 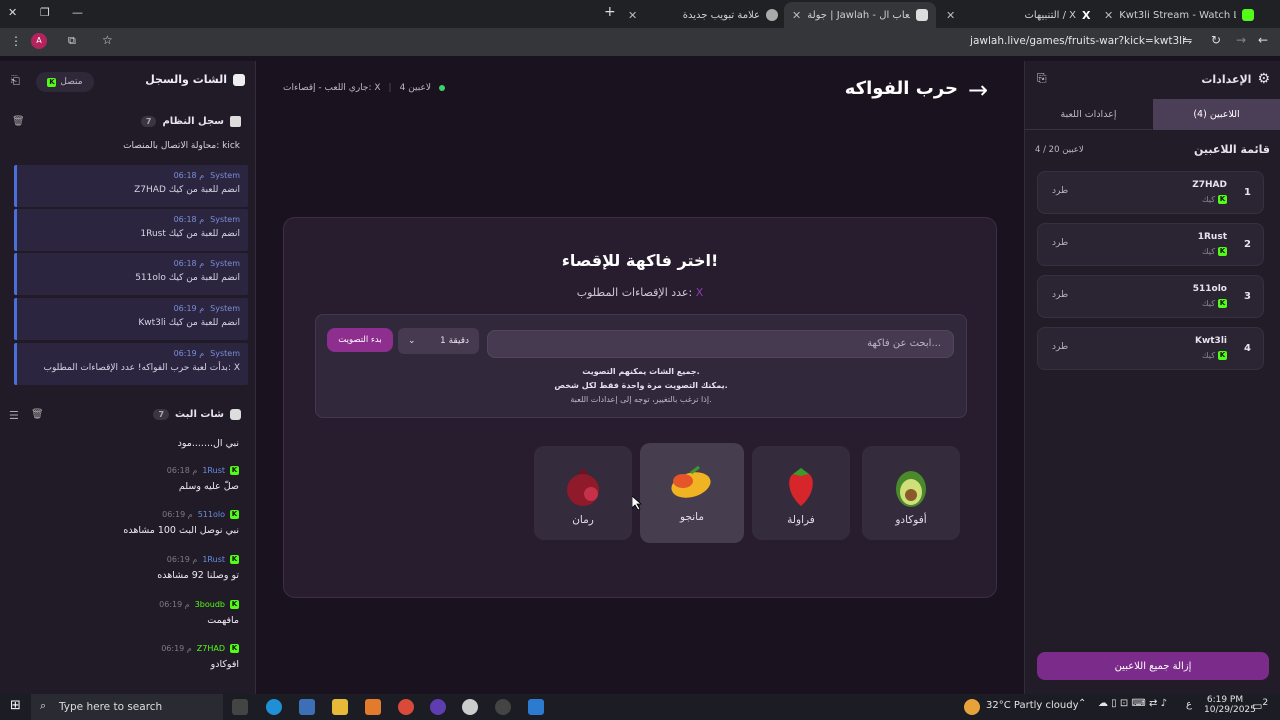 What do you see at coordinates (406, 707) in the screenshot?
I see `chrome-icon` at bounding box center [406, 707].